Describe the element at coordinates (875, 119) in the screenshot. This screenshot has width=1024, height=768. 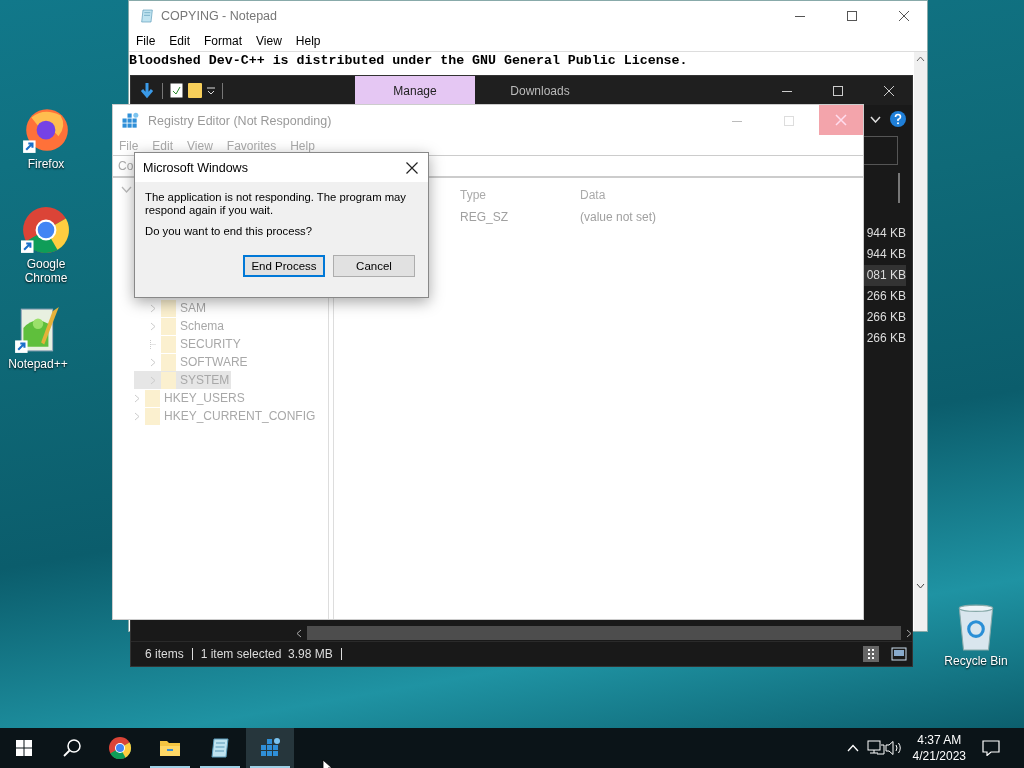
I see `chevron-down-icon` at that location.